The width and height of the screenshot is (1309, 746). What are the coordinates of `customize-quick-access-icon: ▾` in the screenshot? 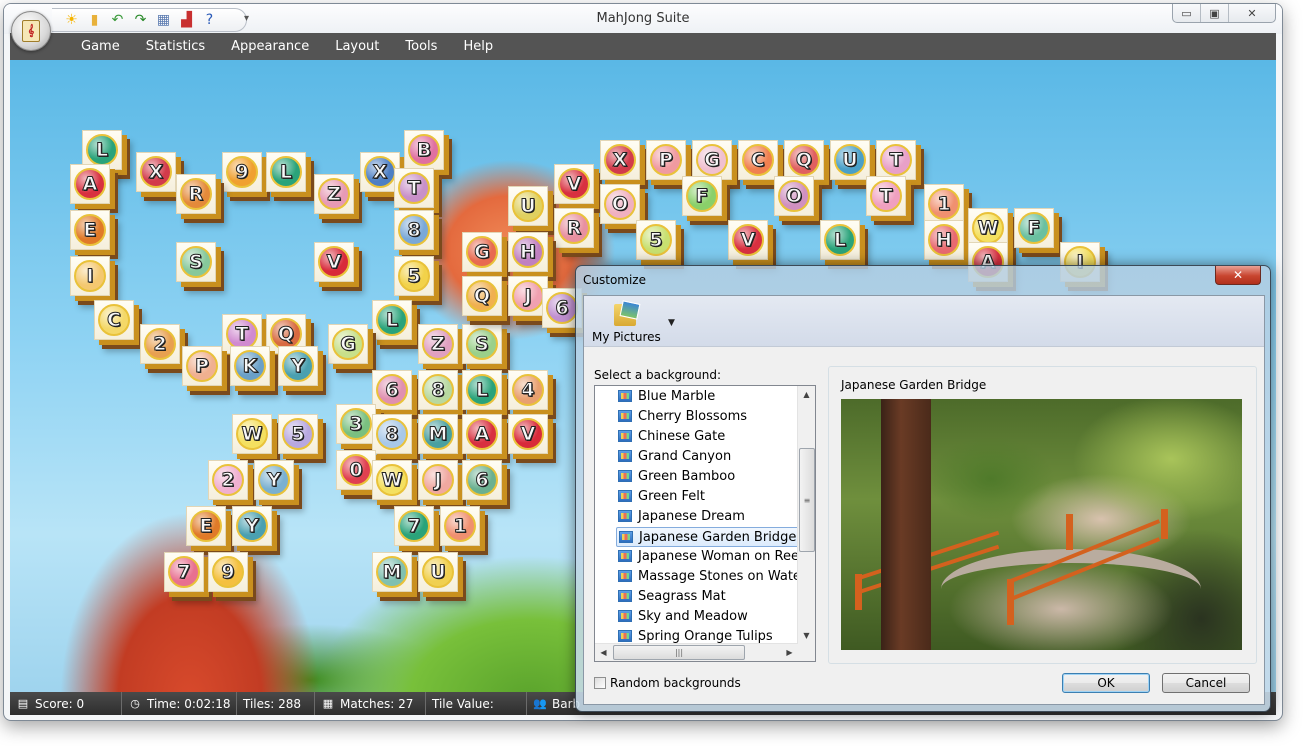 It's located at (246, 18).